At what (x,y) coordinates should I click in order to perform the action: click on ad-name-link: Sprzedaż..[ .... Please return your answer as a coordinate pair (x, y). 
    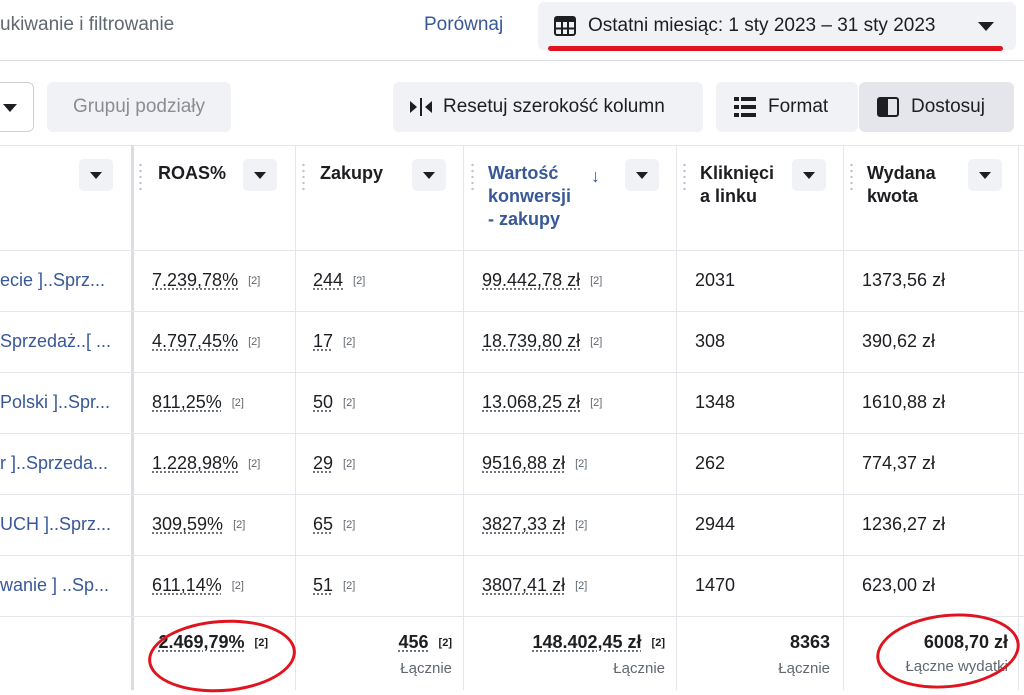
    Looking at the image, I should click on (55, 341).